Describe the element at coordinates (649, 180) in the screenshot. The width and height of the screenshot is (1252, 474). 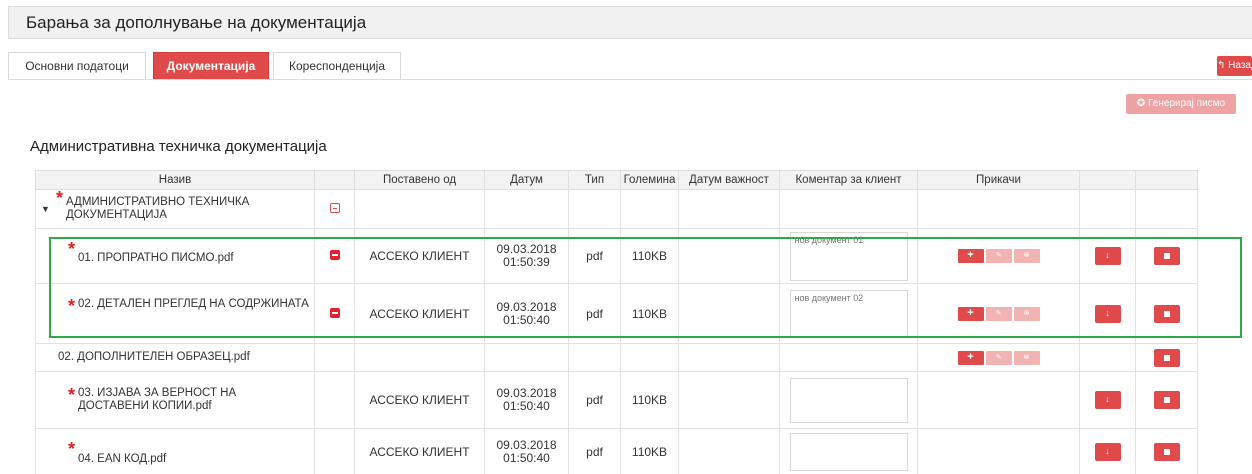
I see `col-header-size: Големина` at that location.